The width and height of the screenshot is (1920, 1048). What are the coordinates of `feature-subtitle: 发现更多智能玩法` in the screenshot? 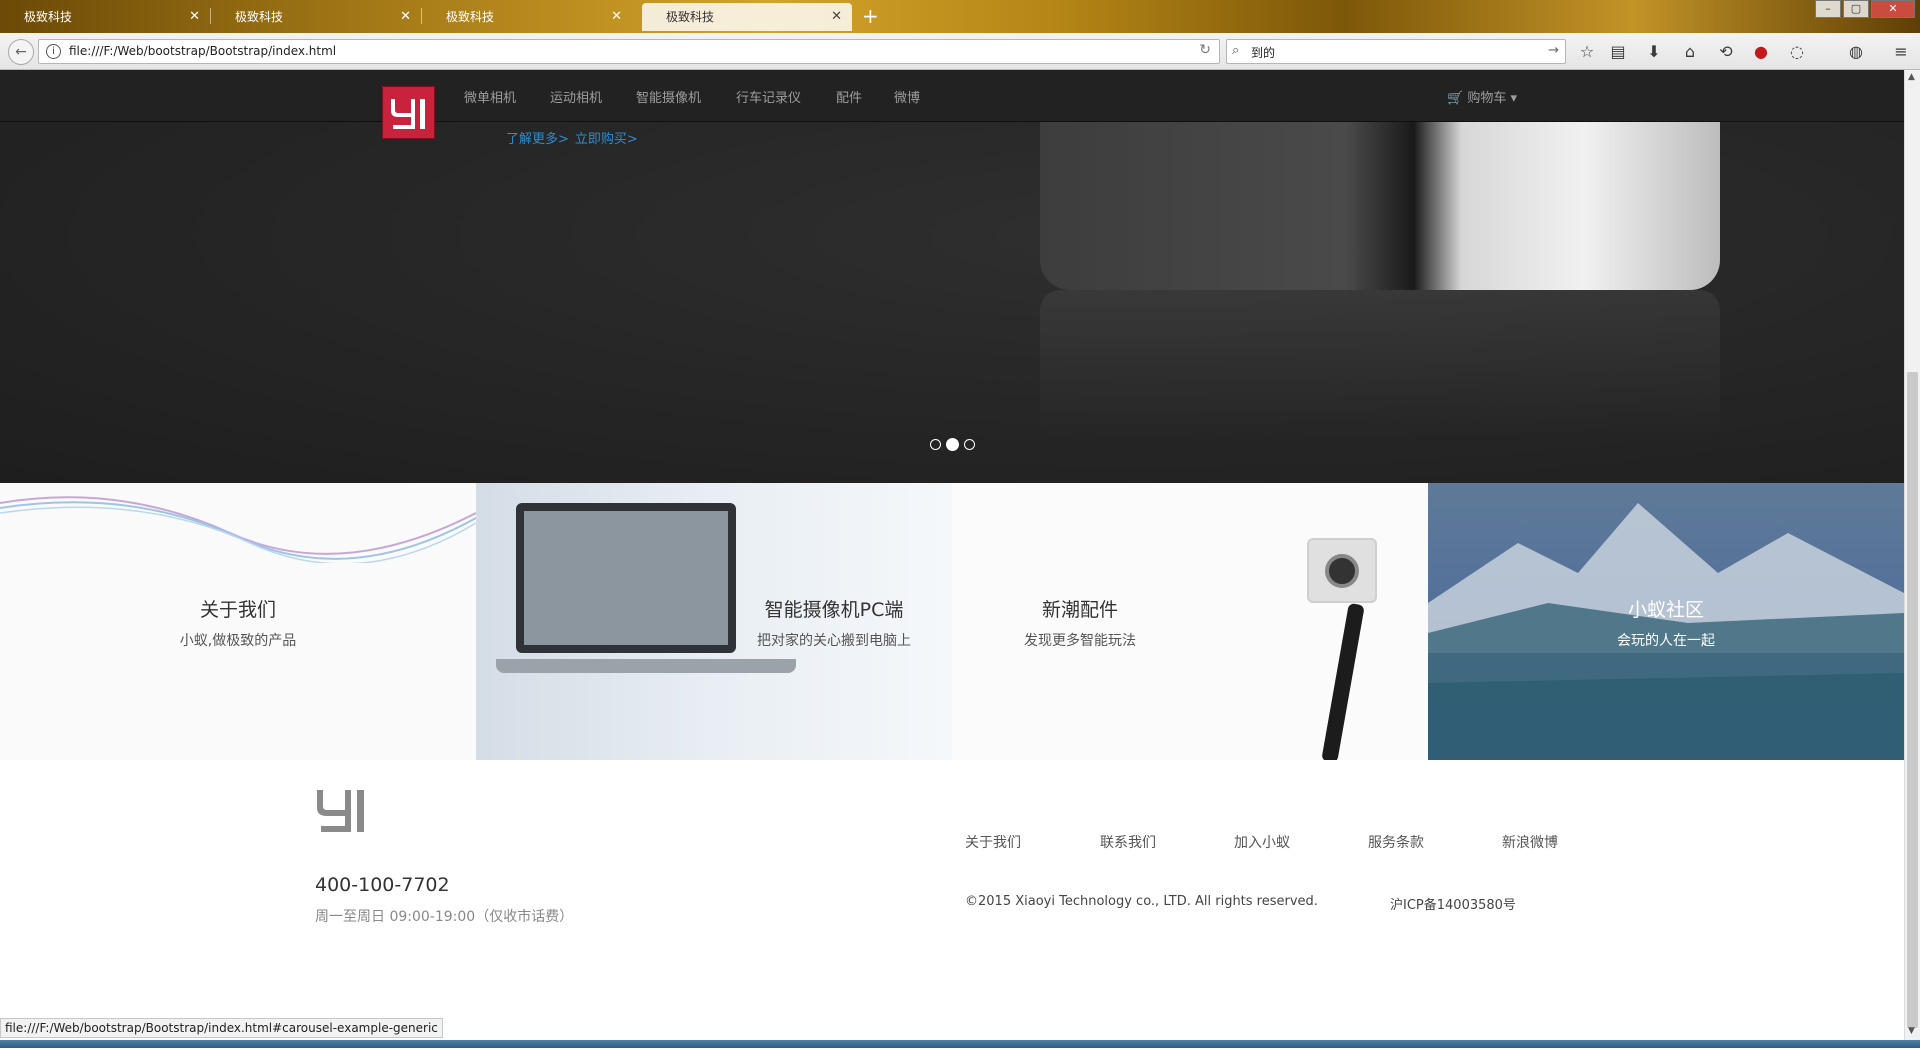 It's located at (1080, 641).